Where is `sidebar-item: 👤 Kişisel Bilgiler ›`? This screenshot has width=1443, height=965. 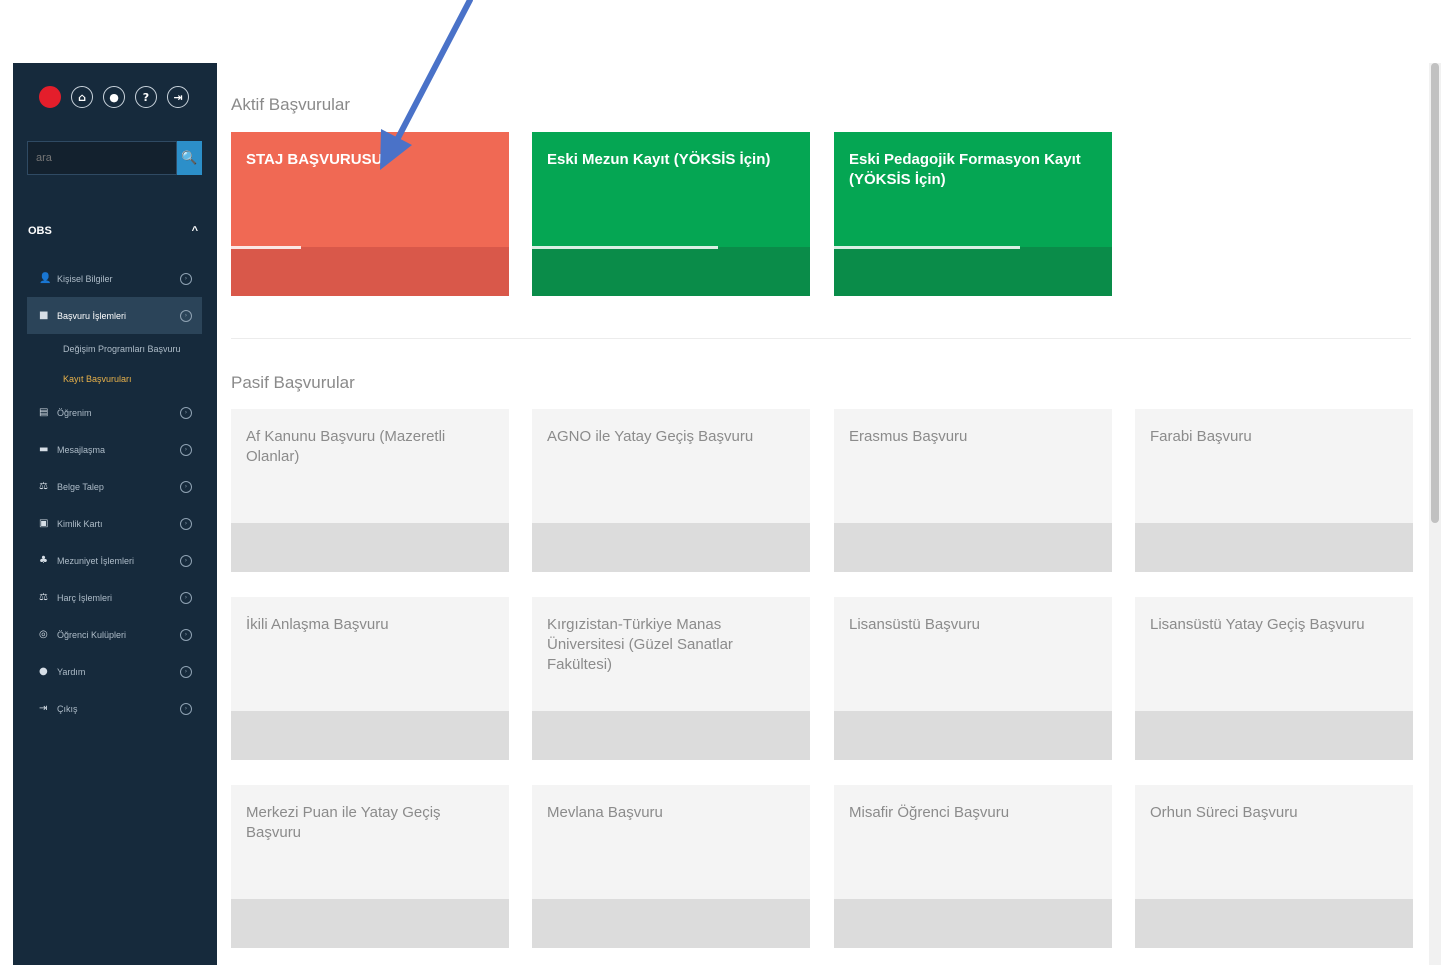 sidebar-item: 👤 Kişisel Bilgiler › is located at coordinates (114, 278).